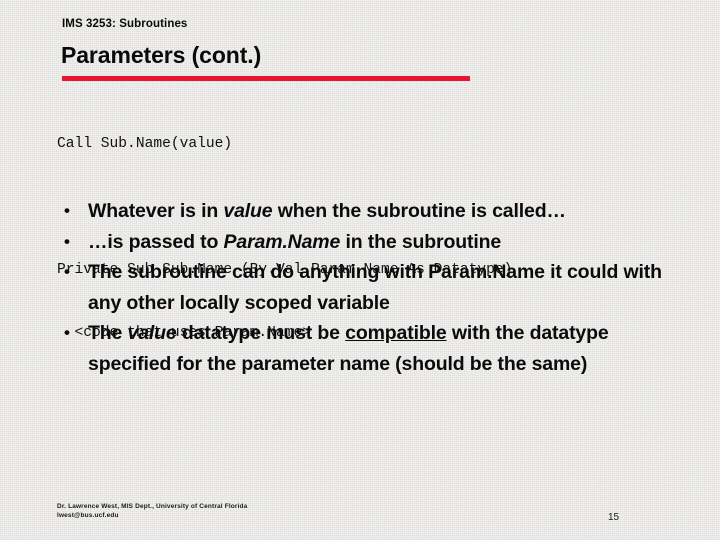 This screenshot has width=720, height=540. Describe the element at coordinates (261, 333) in the screenshot. I see `bullet-text-run: datatype must be` at that location.